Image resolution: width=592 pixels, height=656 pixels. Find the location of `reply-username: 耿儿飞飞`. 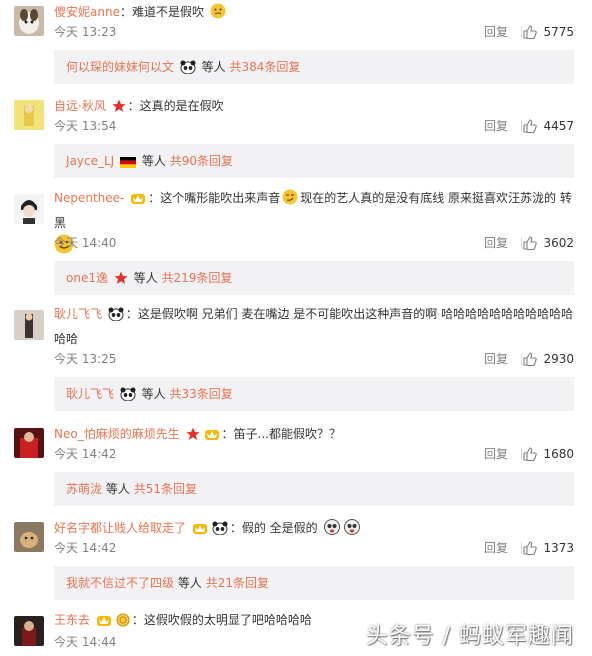

reply-username: 耿儿飞飞 is located at coordinates (90, 394).